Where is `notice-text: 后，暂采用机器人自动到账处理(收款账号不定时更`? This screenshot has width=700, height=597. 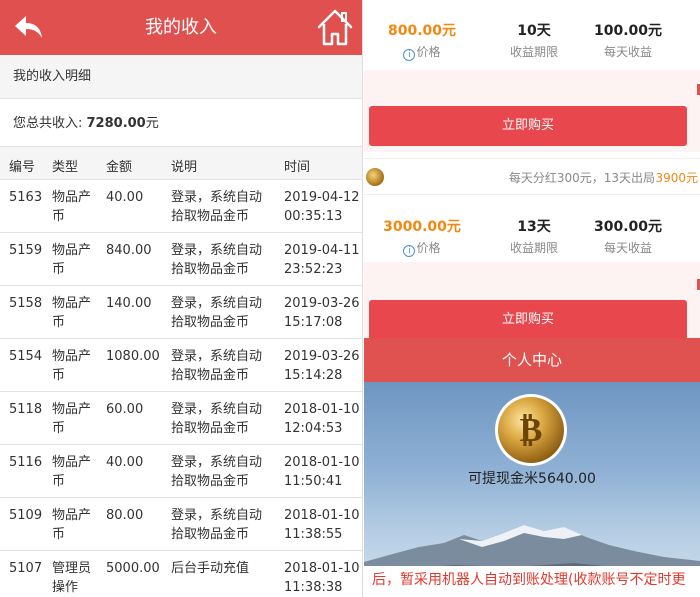 notice-text: 后，暂采用机器人自动到账处理(收款账号不定时更 is located at coordinates (529, 580).